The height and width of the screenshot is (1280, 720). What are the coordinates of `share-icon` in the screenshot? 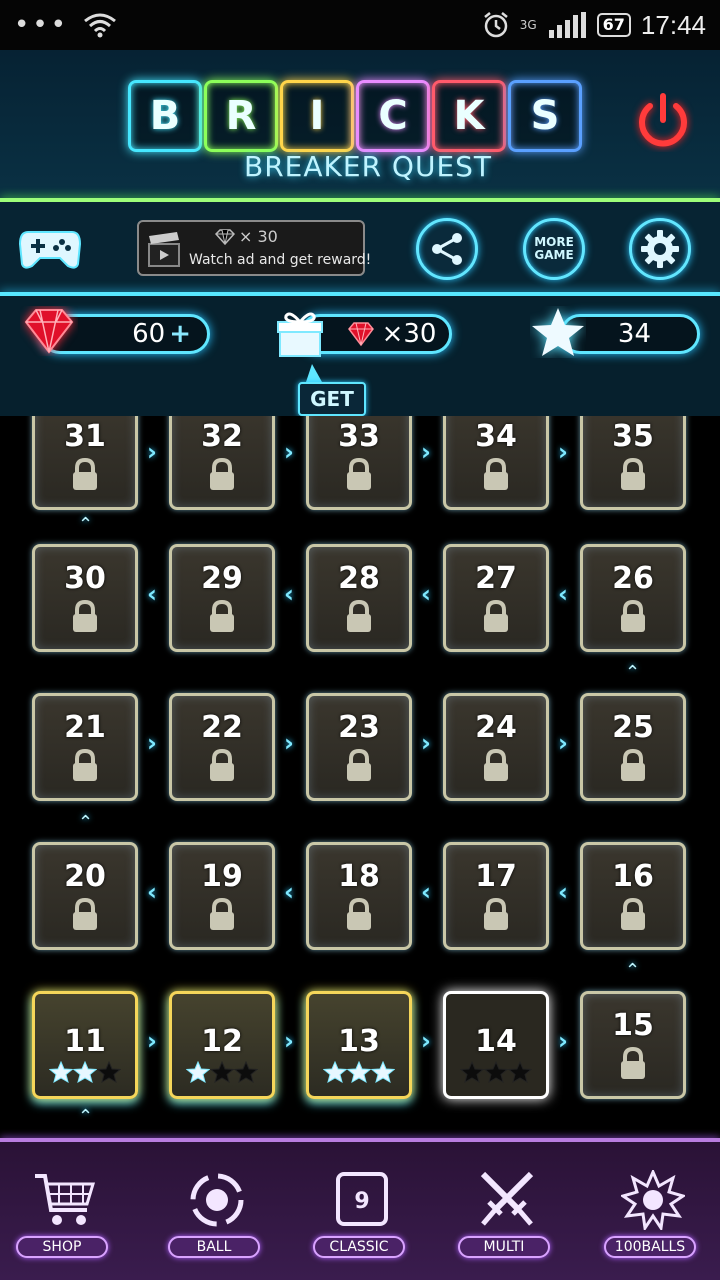 It's located at (447, 249).